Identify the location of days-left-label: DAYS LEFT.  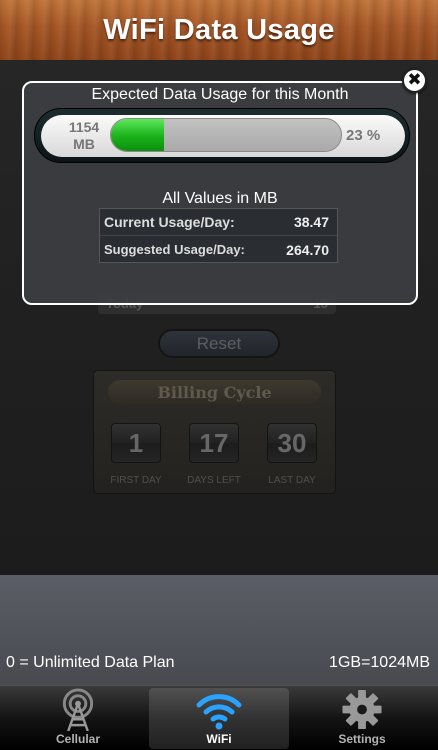
(214, 480).